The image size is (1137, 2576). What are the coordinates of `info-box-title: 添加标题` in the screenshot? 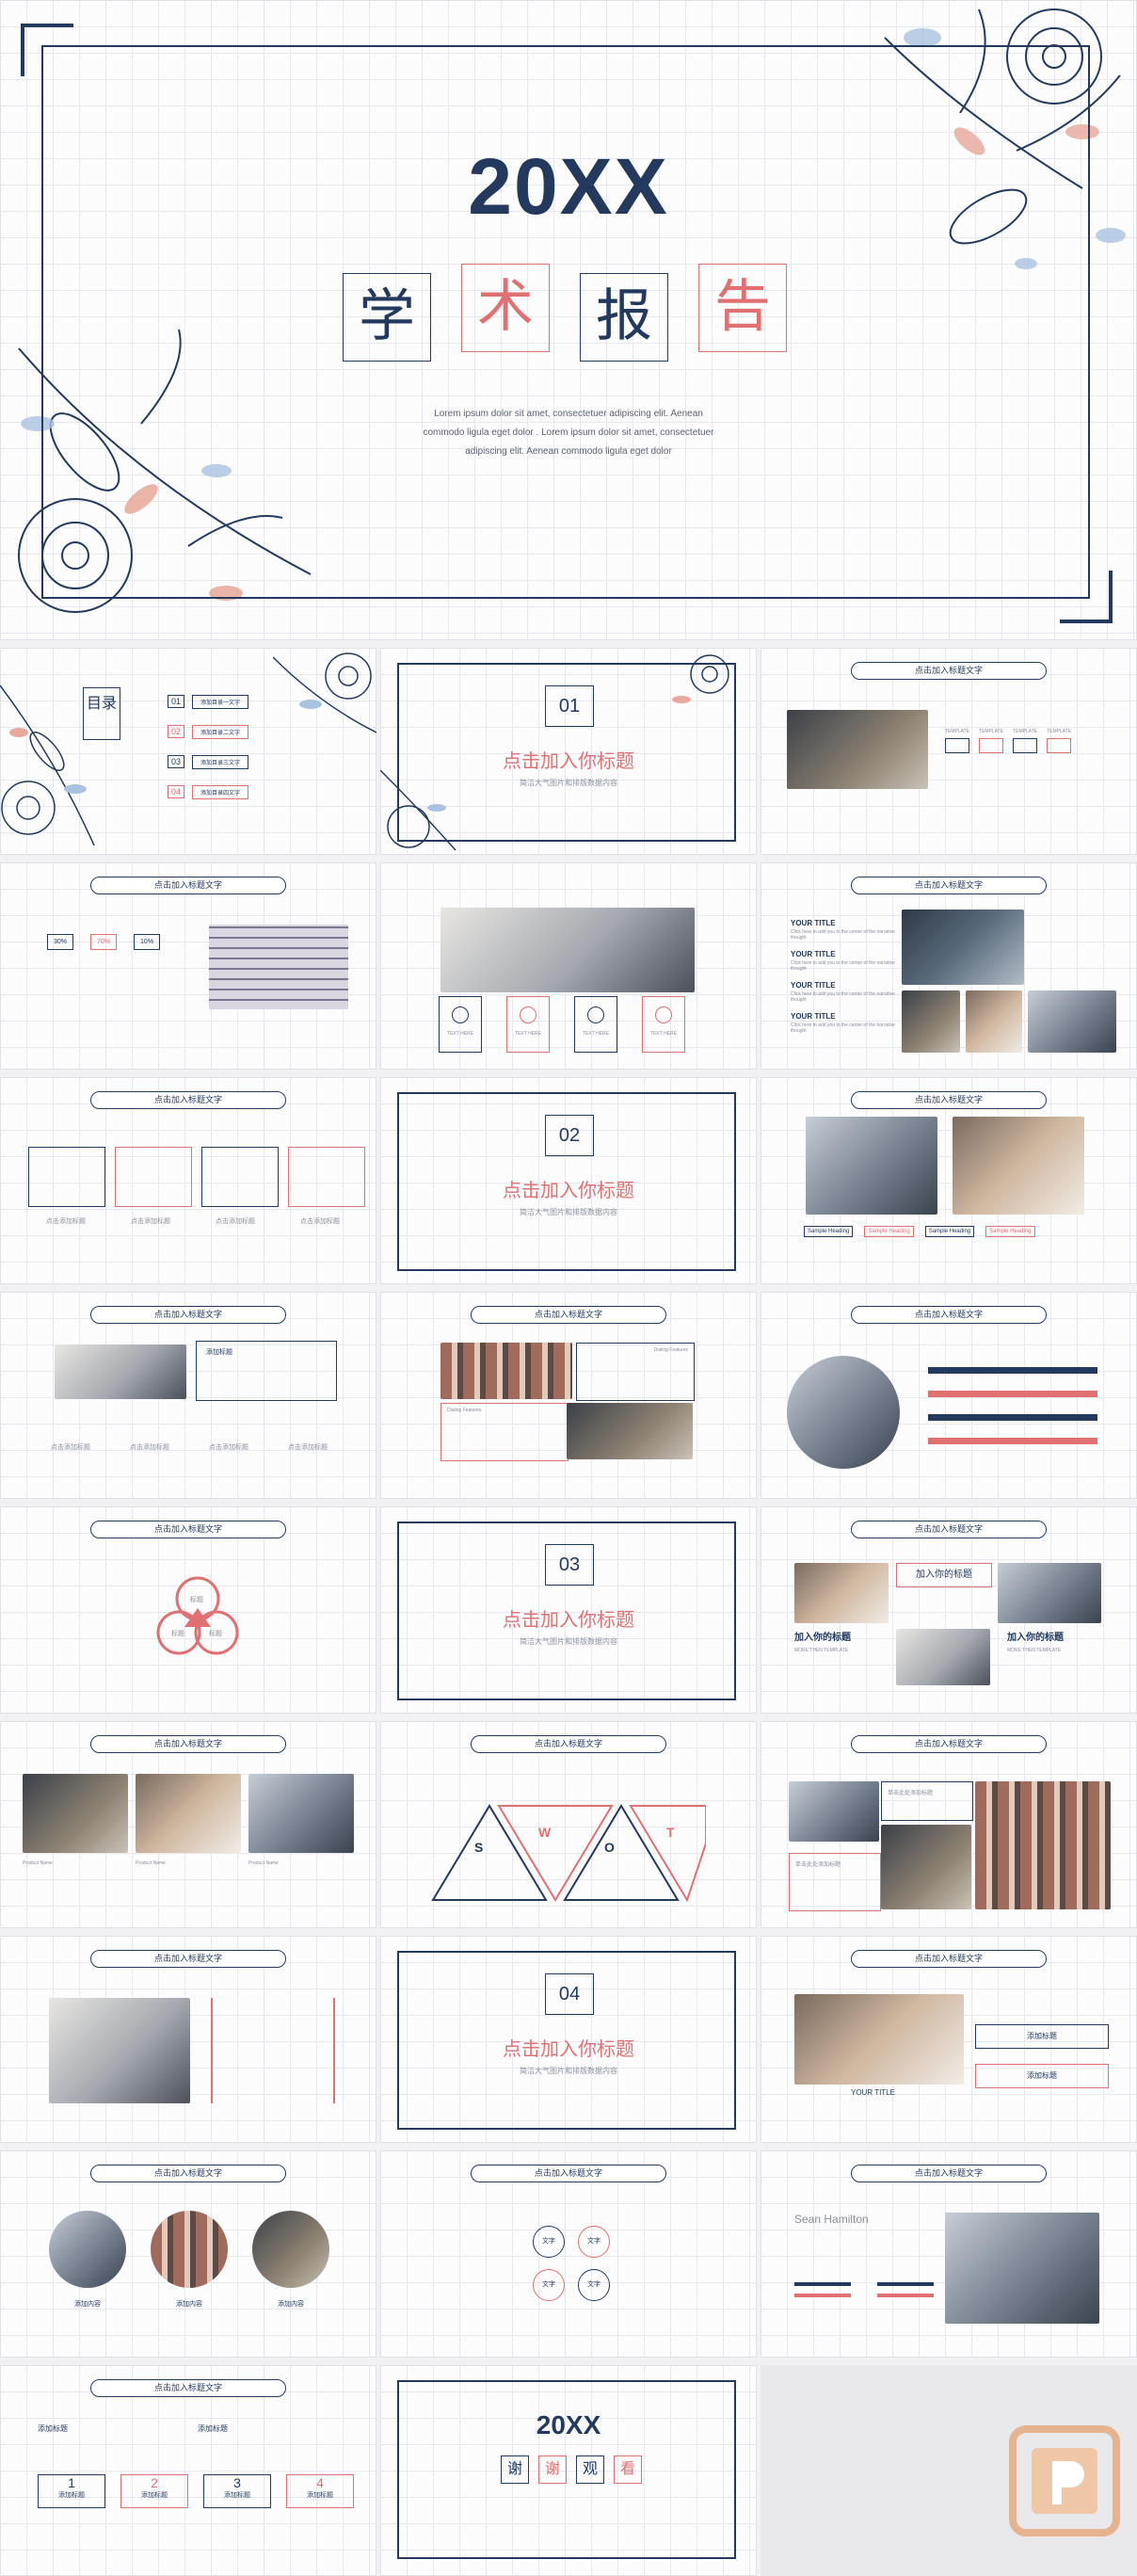 It's located at (219, 1352).